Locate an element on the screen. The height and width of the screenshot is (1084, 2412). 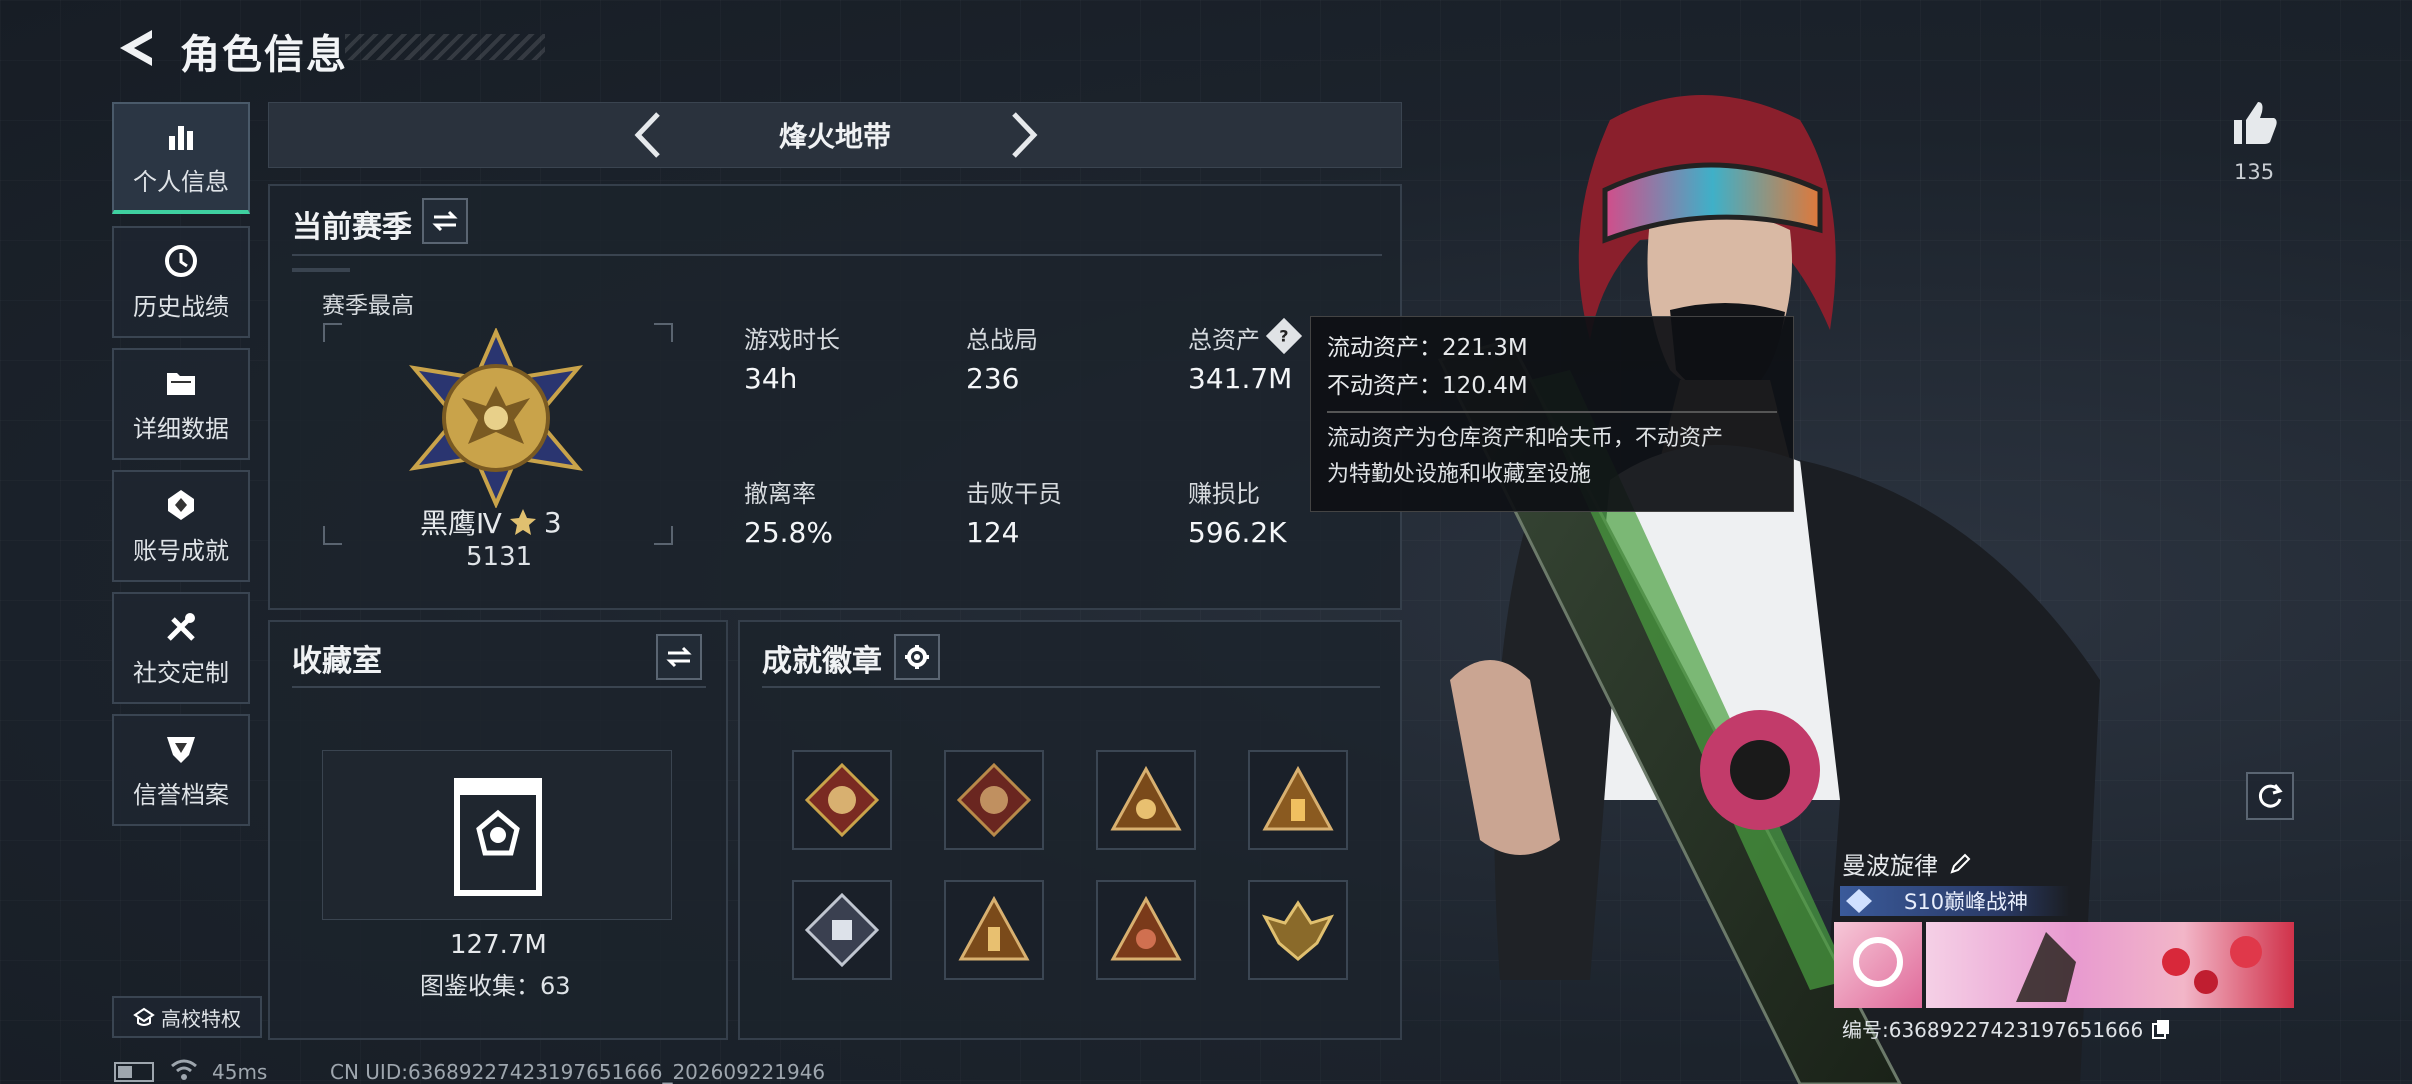
back-arrow-icon is located at coordinates (135, 48).